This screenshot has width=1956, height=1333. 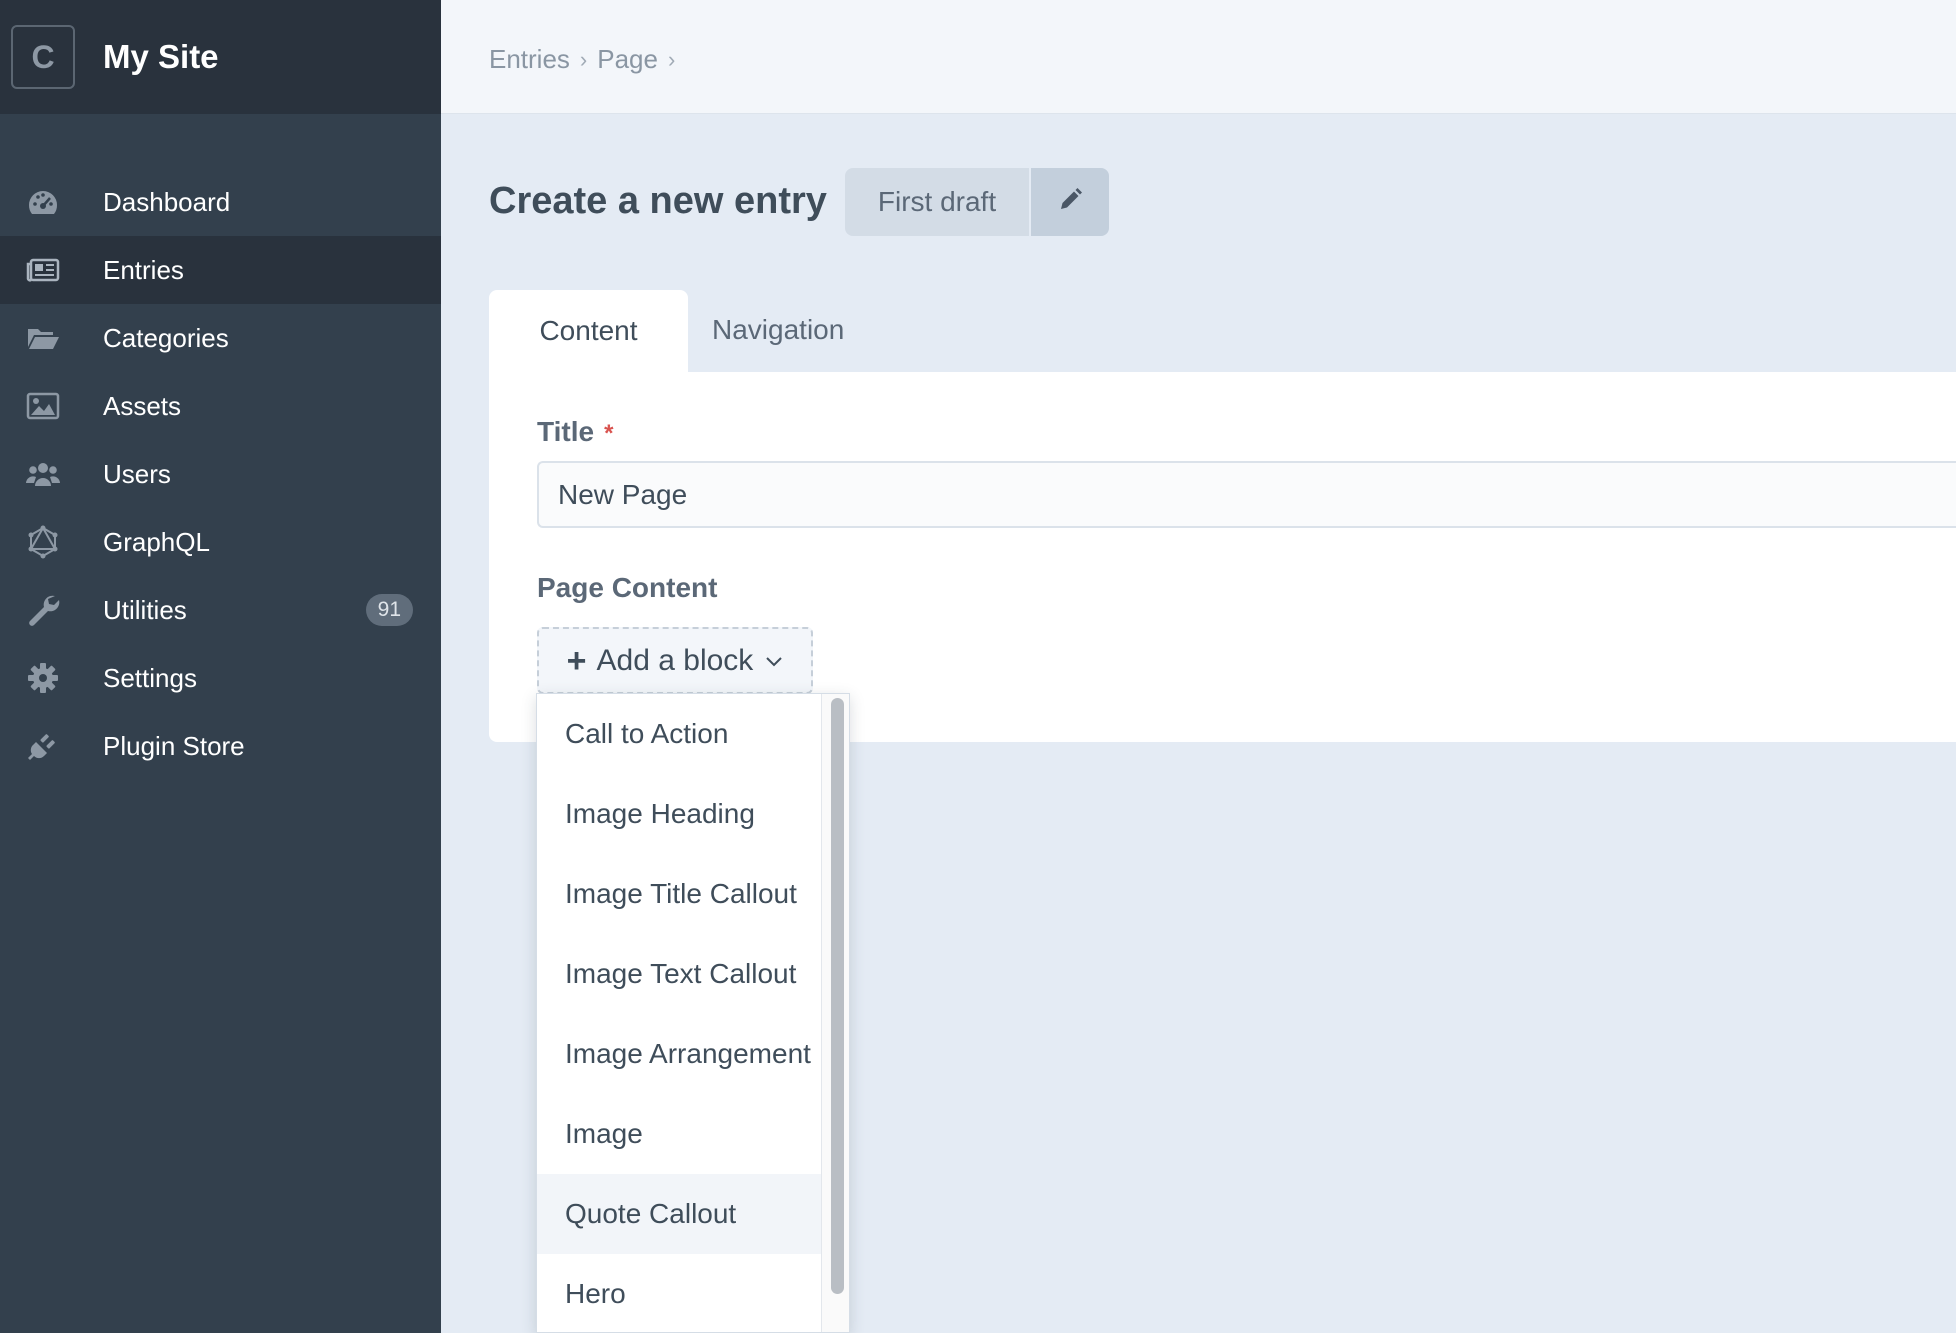 I want to click on sidebar-item-label: Assets, so click(x=142, y=405).